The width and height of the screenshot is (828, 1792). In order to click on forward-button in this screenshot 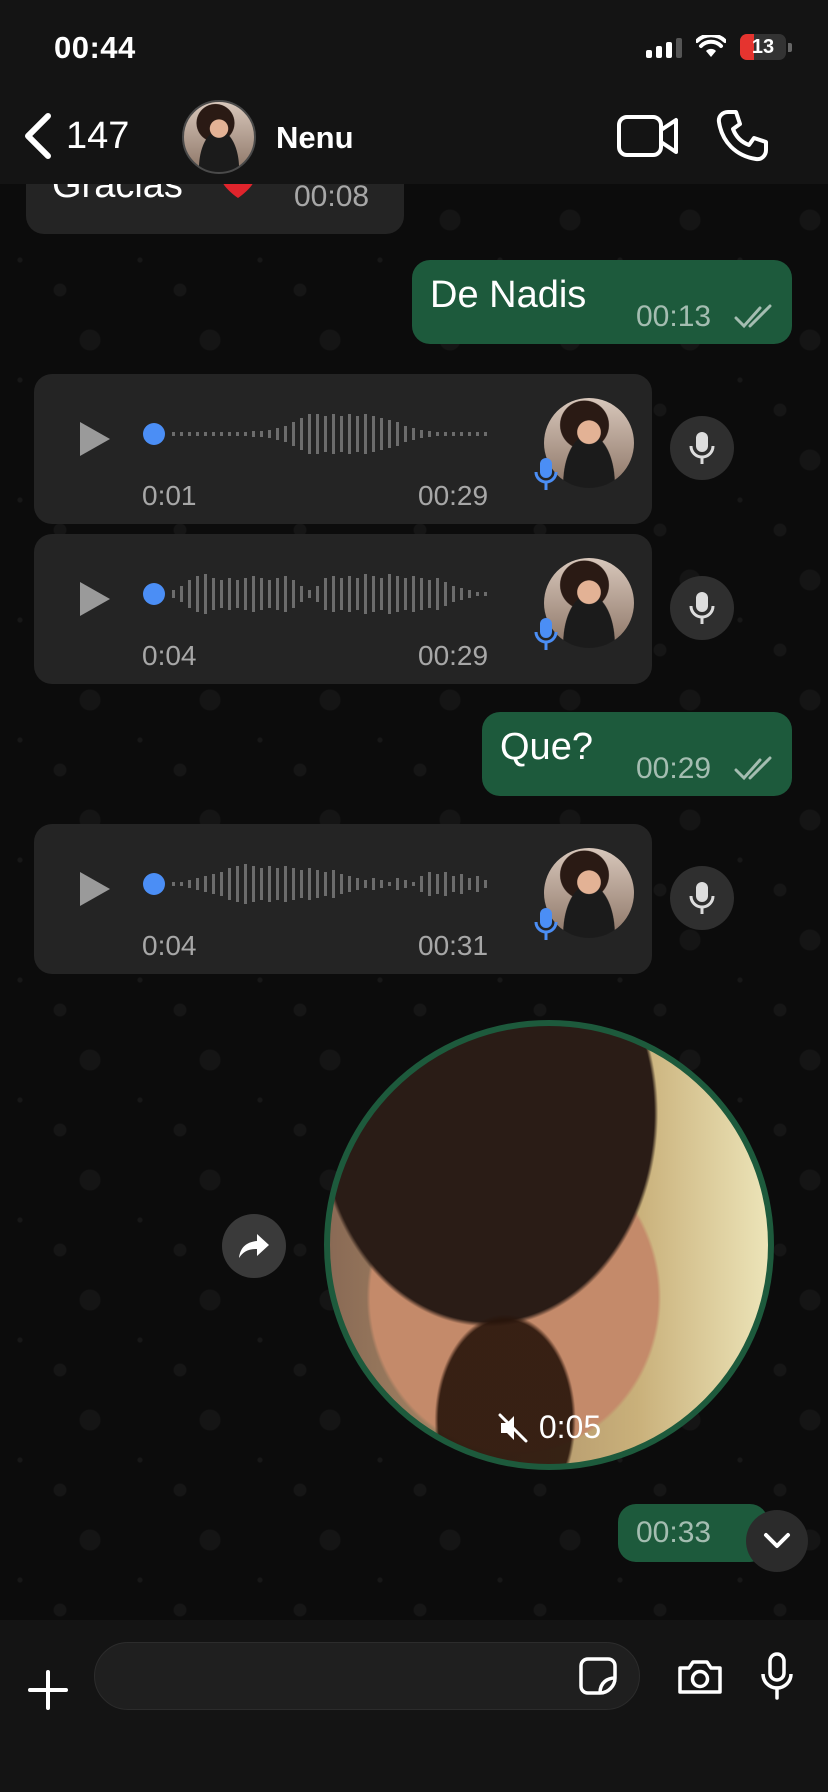, I will do `click(254, 1246)`.